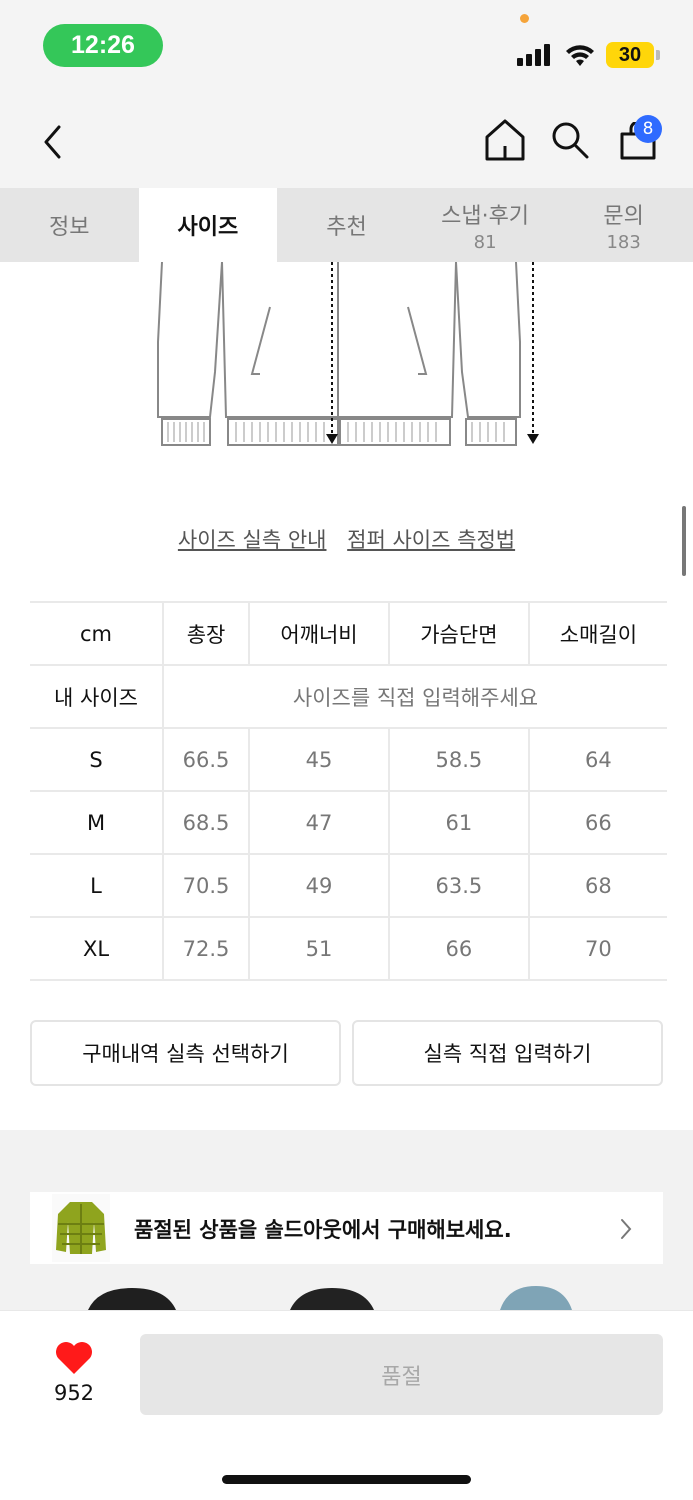 This screenshot has height=1500, width=693. What do you see at coordinates (103, 45) in the screenshot?
I see `time-pill: 12:26` at bounding box center [103, 45].